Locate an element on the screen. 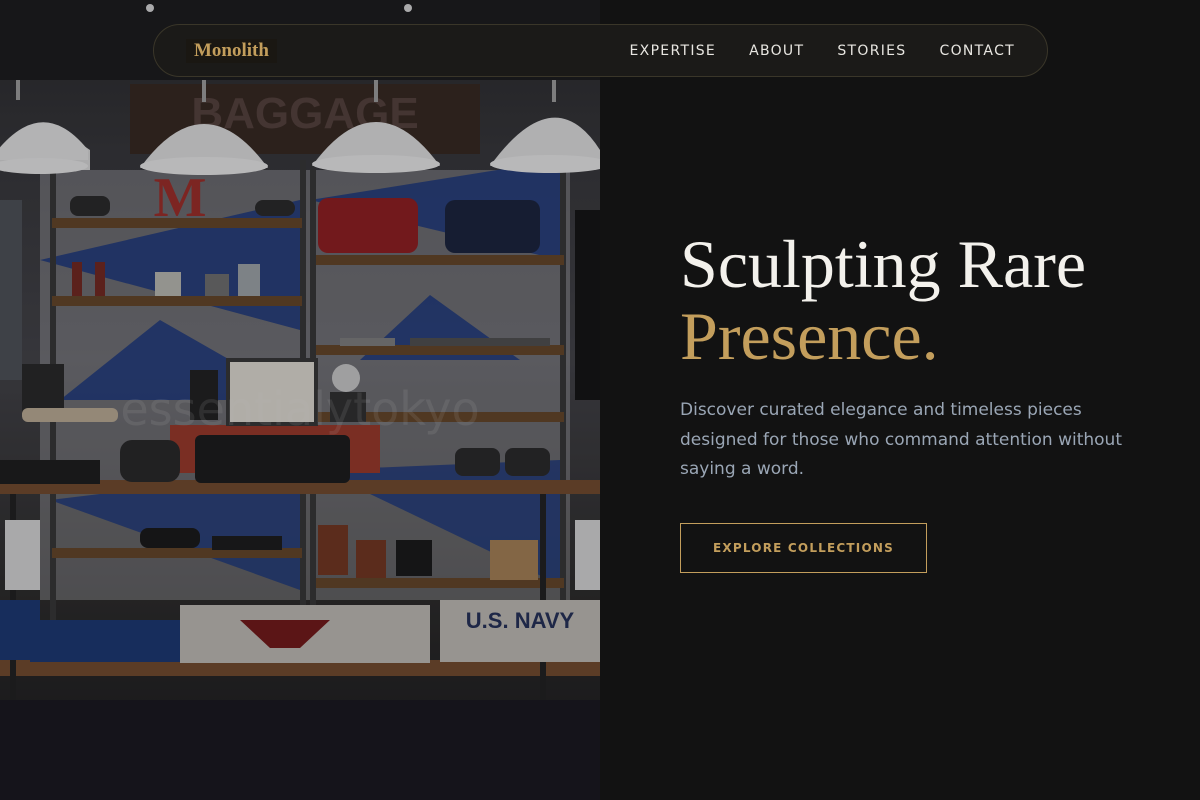  top-navbar: Monolith EXPERTISE ABOUT STORIES CONTACT is located at coordinates (600, 50).